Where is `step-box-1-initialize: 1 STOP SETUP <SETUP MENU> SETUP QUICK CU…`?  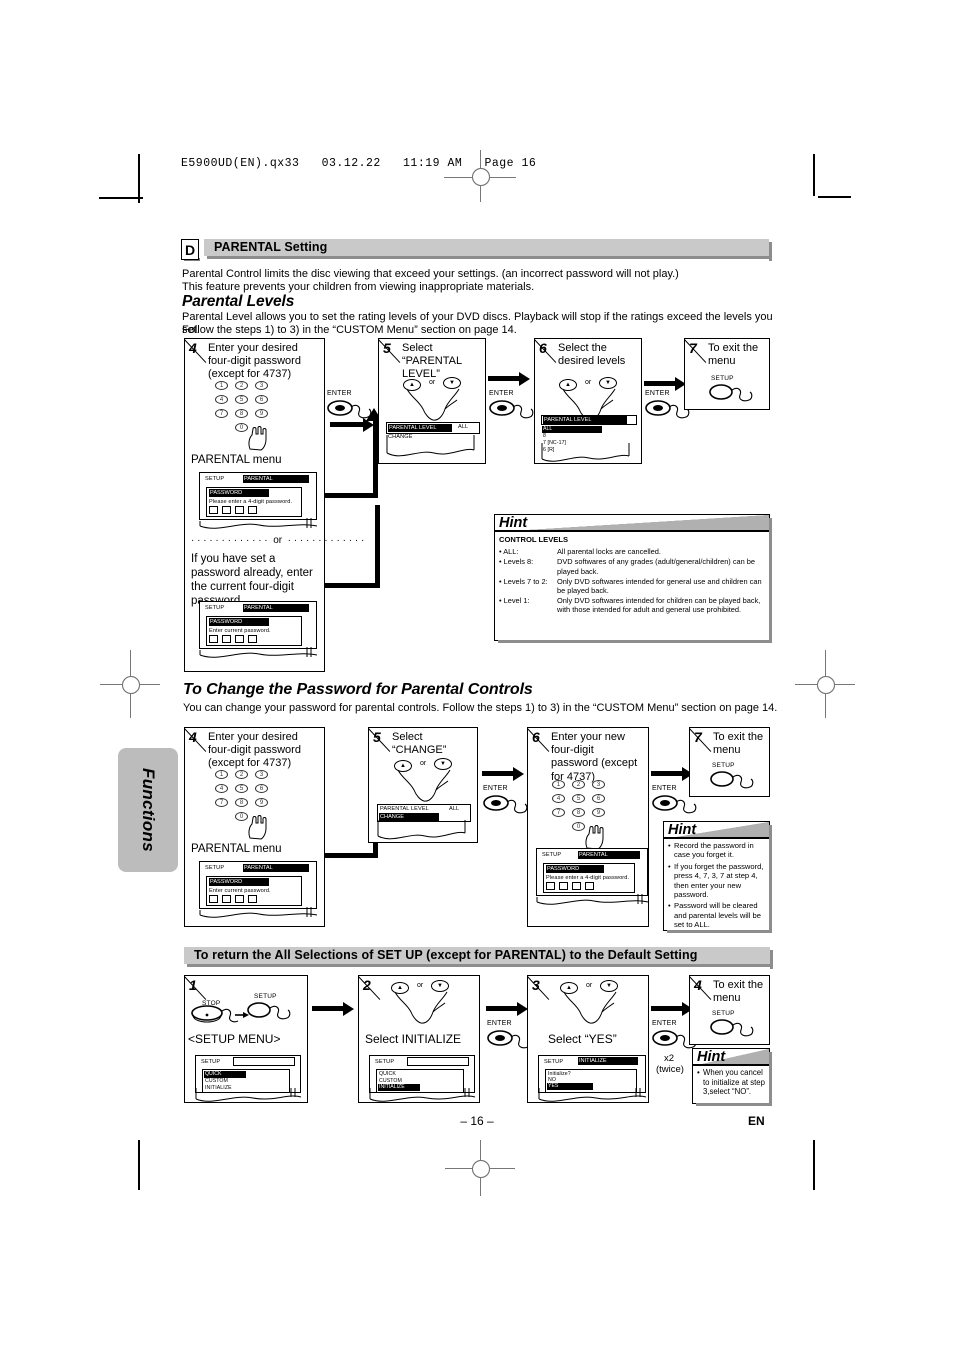 step-box-1-initialize: 1 STOP SETUP <SETUP MENU> SETUP QUICK CU… is located at coordinates (246, 1039).